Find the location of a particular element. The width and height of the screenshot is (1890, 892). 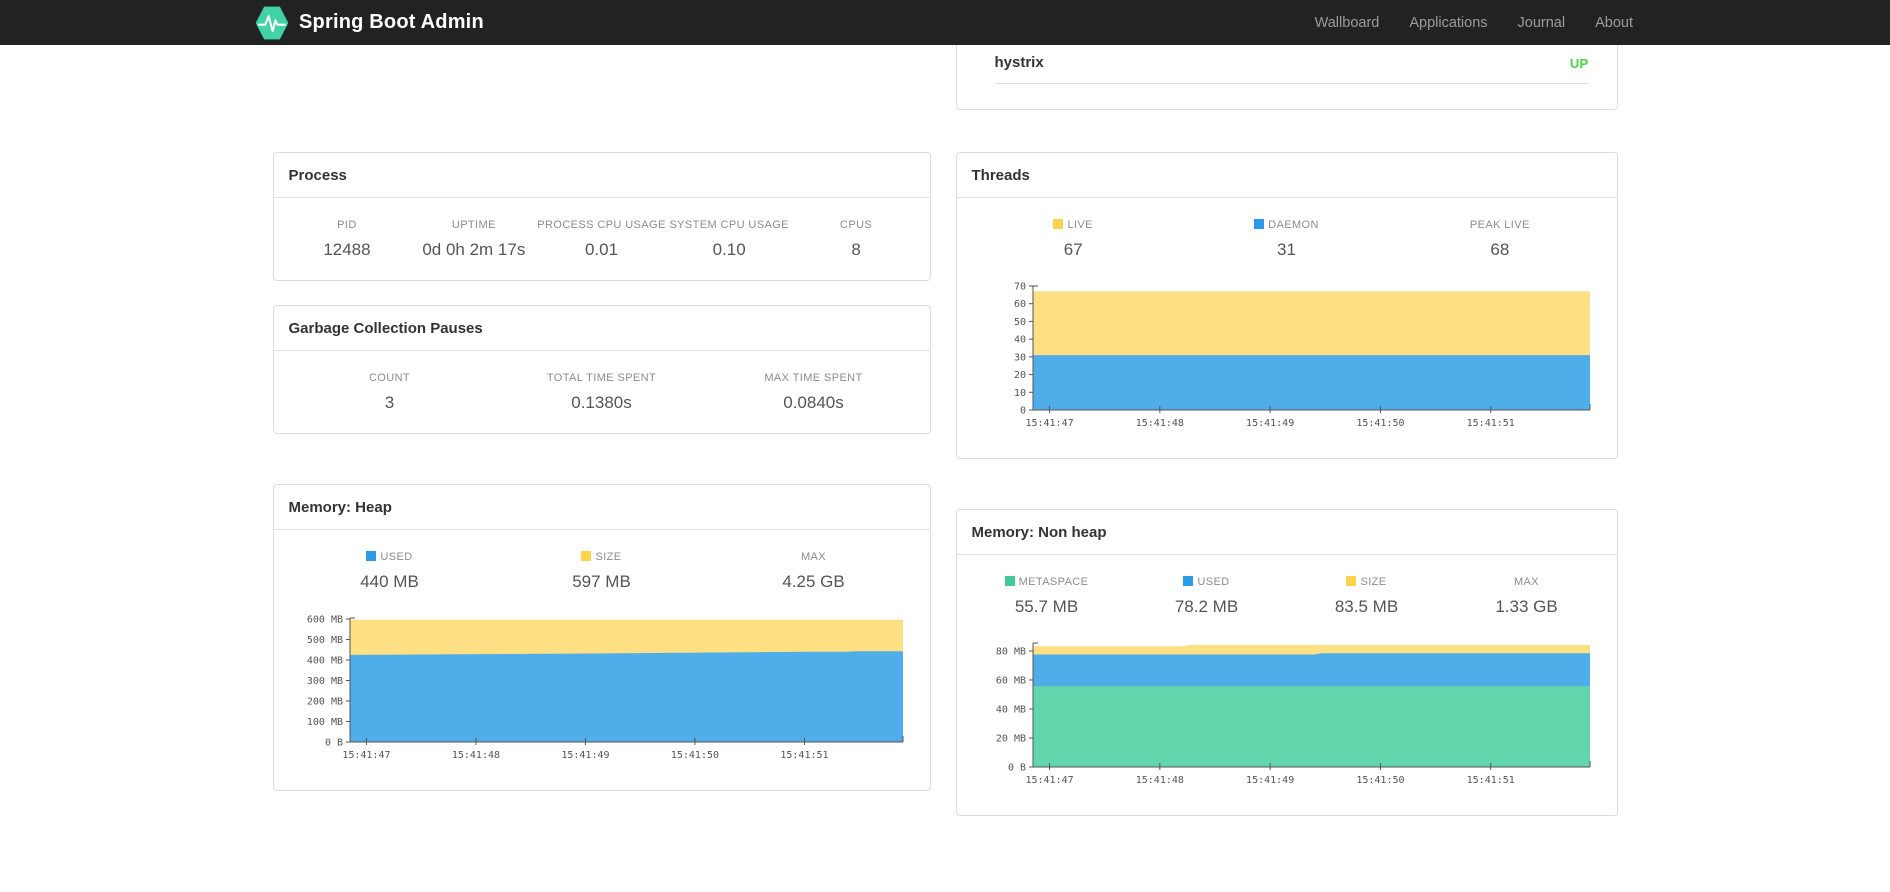

nonheap-card-title: Memory: Non heap is located at coordinates (1286, 532).